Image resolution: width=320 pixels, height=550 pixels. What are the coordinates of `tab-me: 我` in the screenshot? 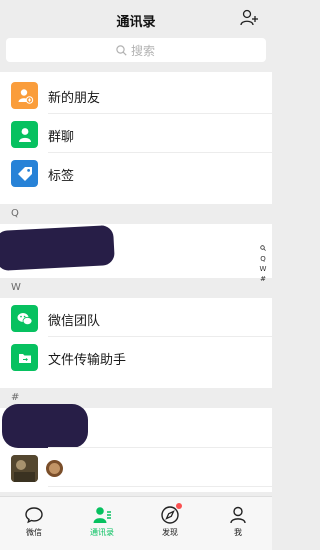 It's located at (238, 523).